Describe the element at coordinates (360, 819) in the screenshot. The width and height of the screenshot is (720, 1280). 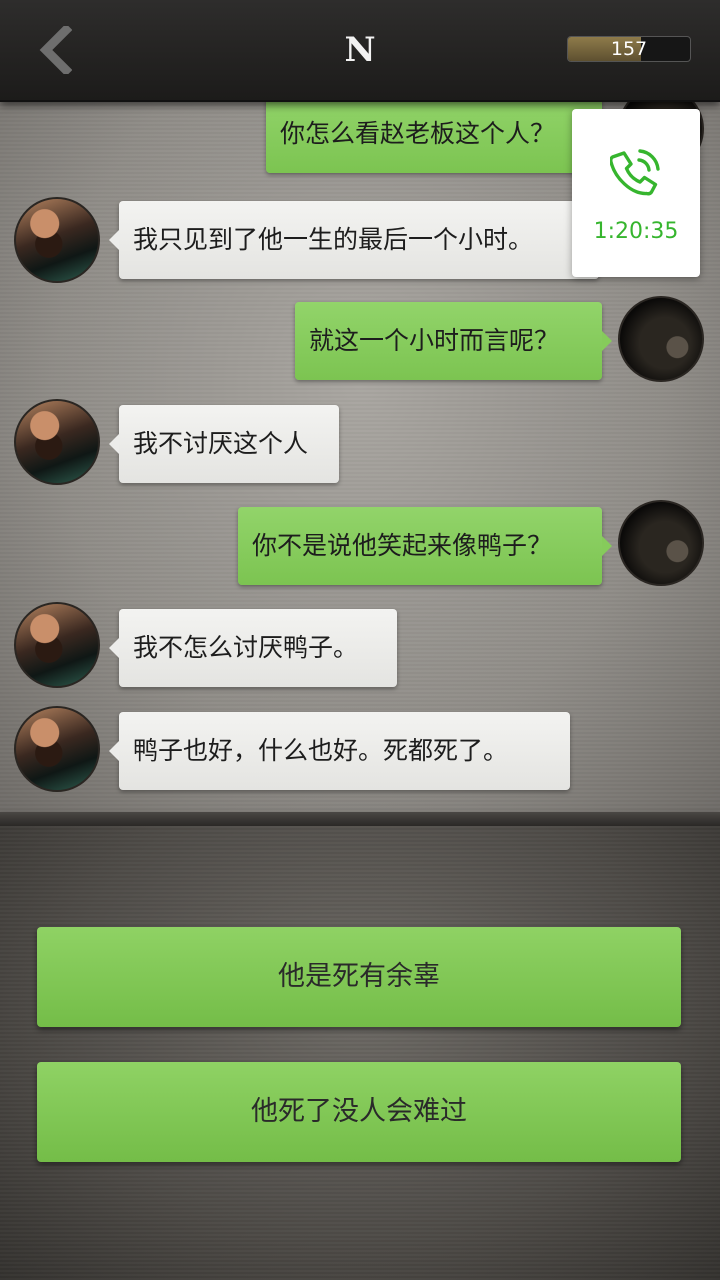
I see `chat-divider` at that location.